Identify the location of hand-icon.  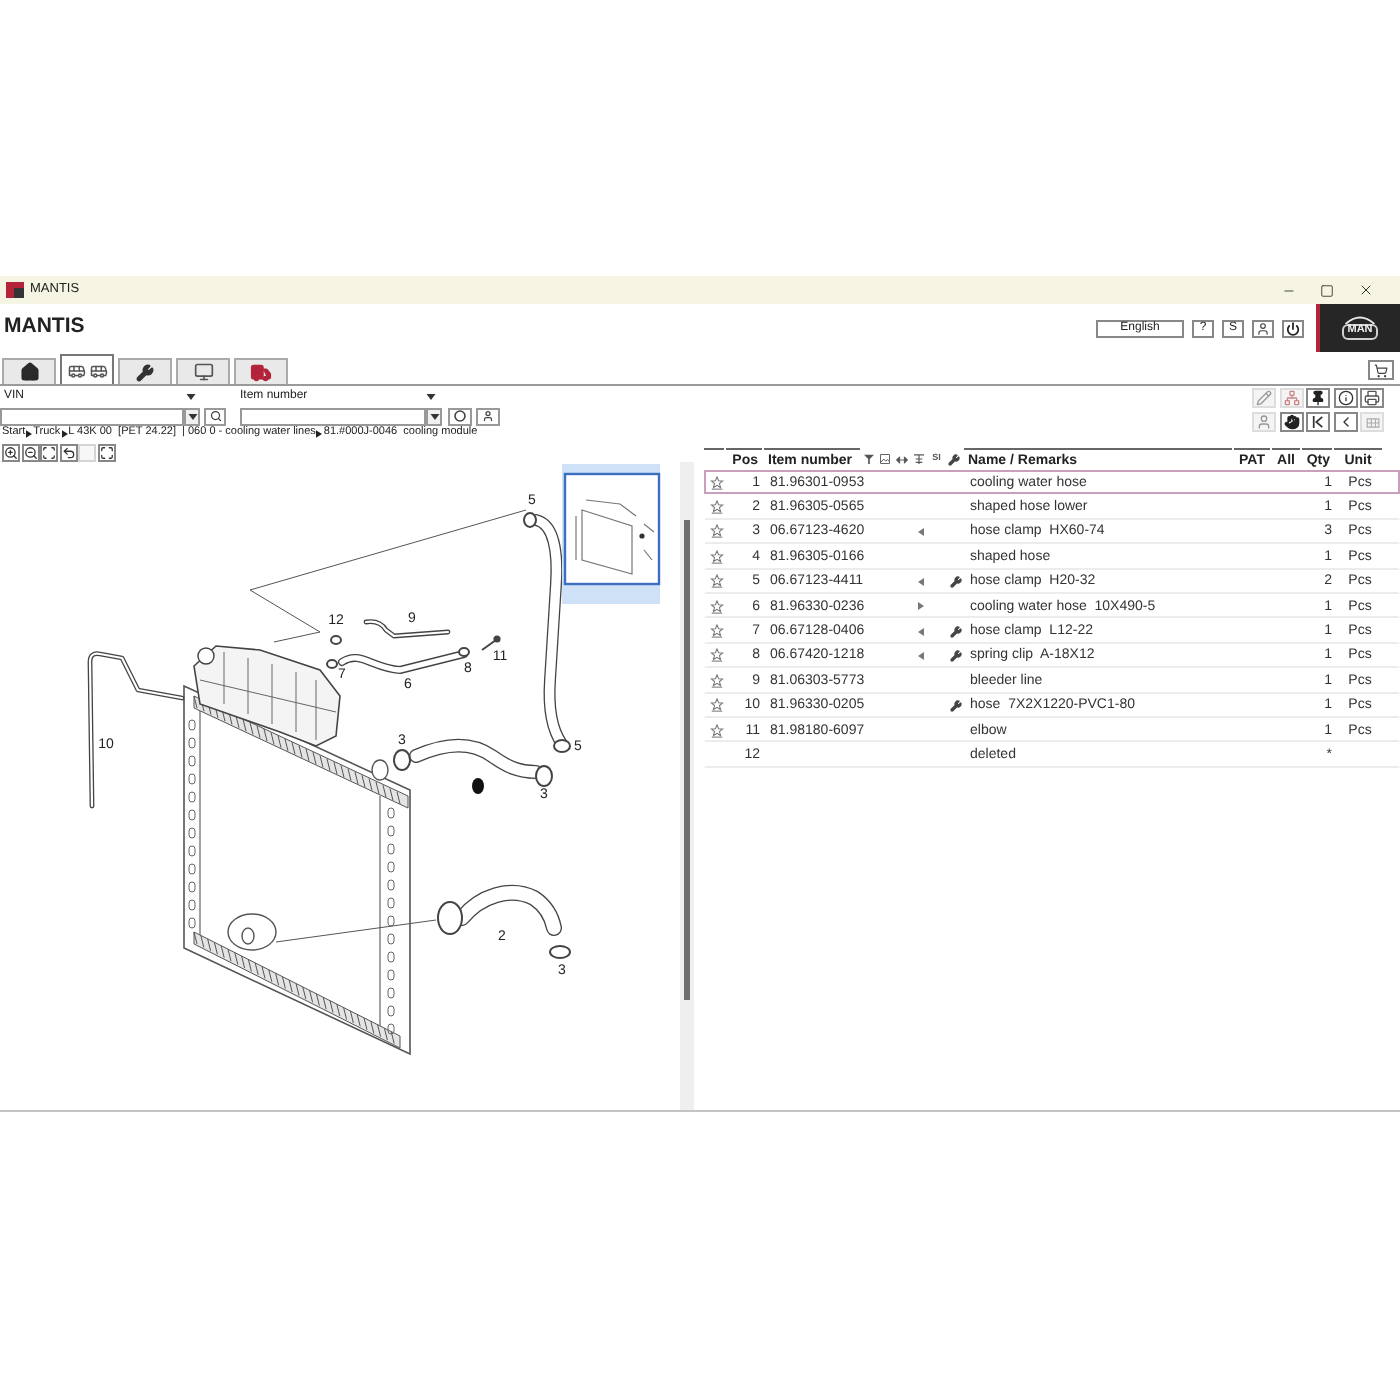
(1291, 422).